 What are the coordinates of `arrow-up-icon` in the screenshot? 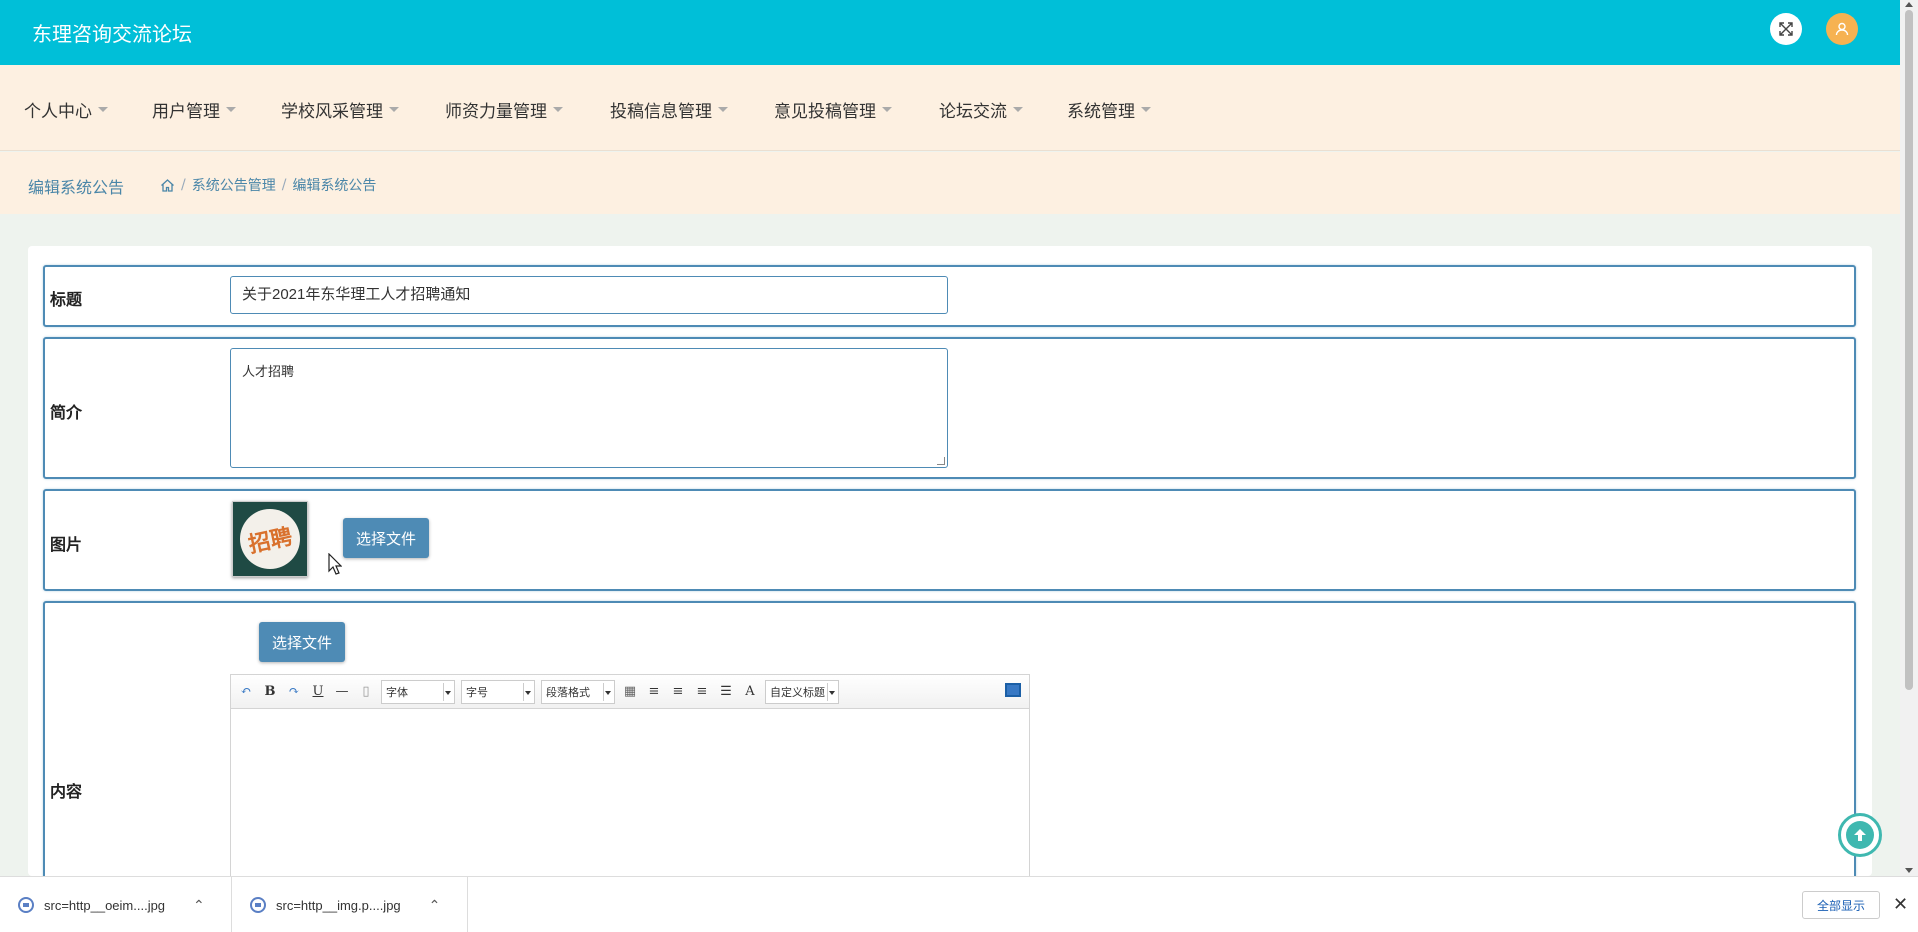 It's located at (1860, 835).